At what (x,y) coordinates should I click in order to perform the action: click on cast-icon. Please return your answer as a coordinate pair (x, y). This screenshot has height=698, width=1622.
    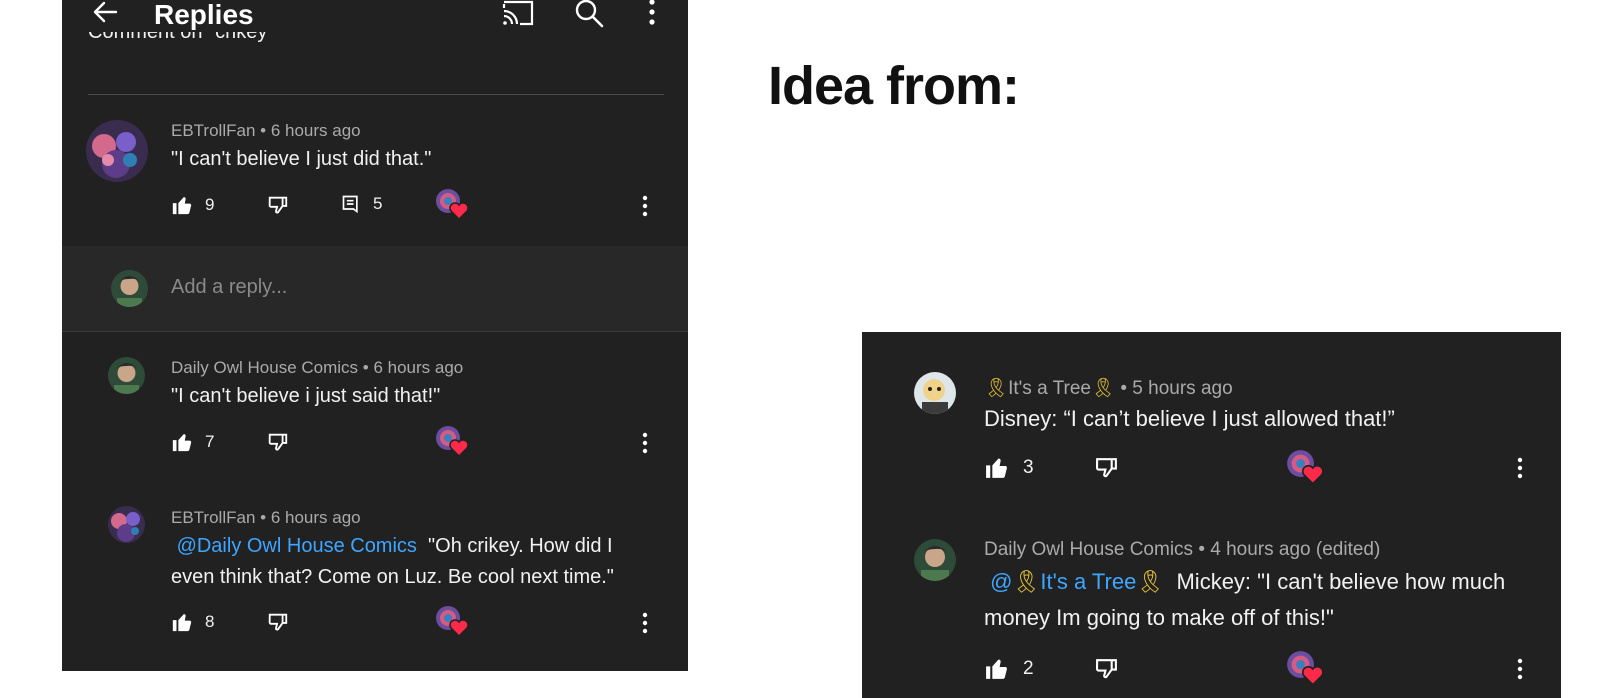
    Looking at the image, I should click on (518, 14).